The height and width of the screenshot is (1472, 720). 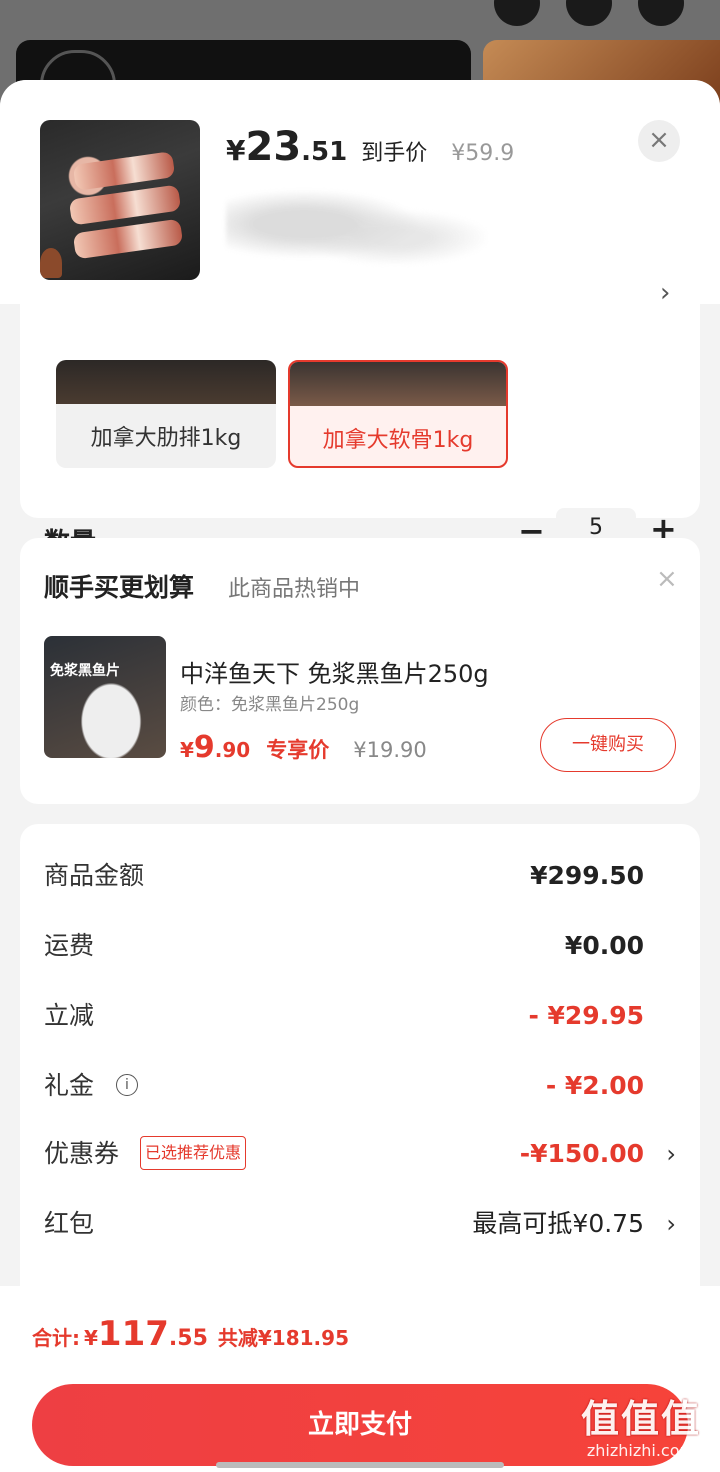 I want to click on site-watermark: 值值值 zhizhizhi.com, so click(x=640, y=1428).